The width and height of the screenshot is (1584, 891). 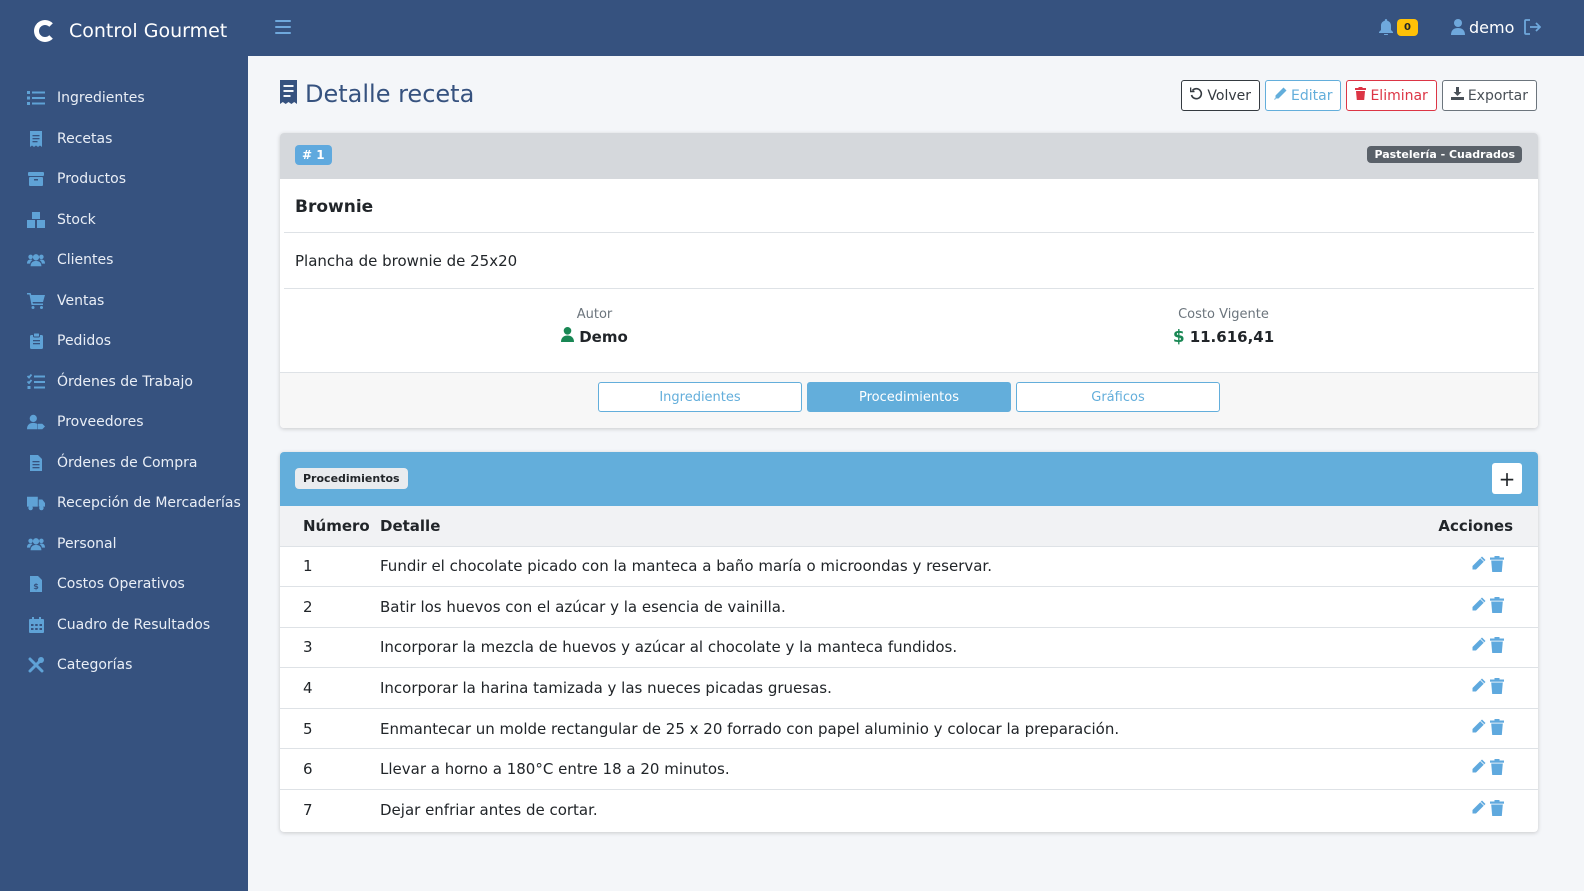 I want to click on sidebar-item-ventas: Ventas, so click(x=124, y=301).